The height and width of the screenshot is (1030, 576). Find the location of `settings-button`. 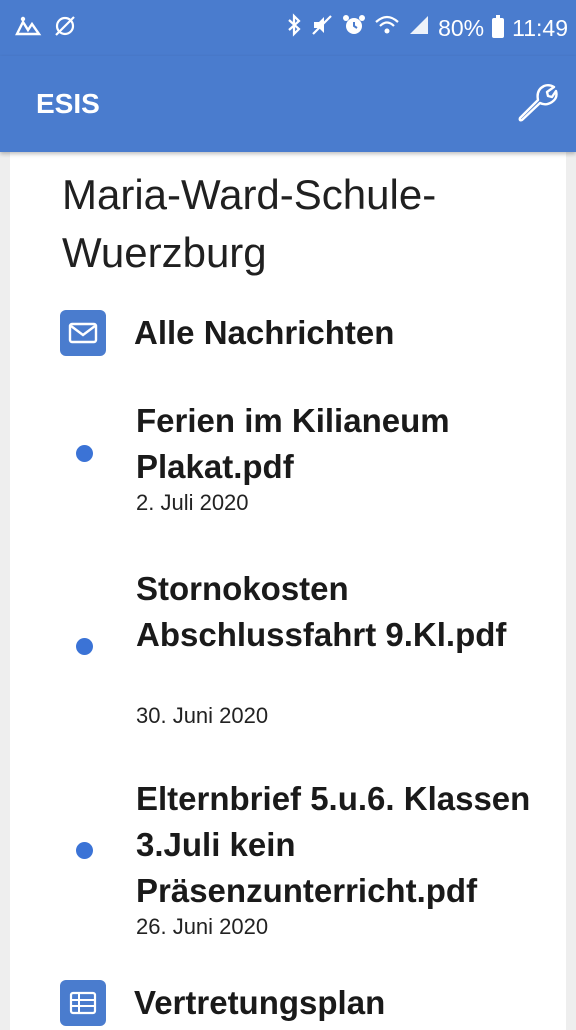

settings-button is located at coordinates (536, 104).